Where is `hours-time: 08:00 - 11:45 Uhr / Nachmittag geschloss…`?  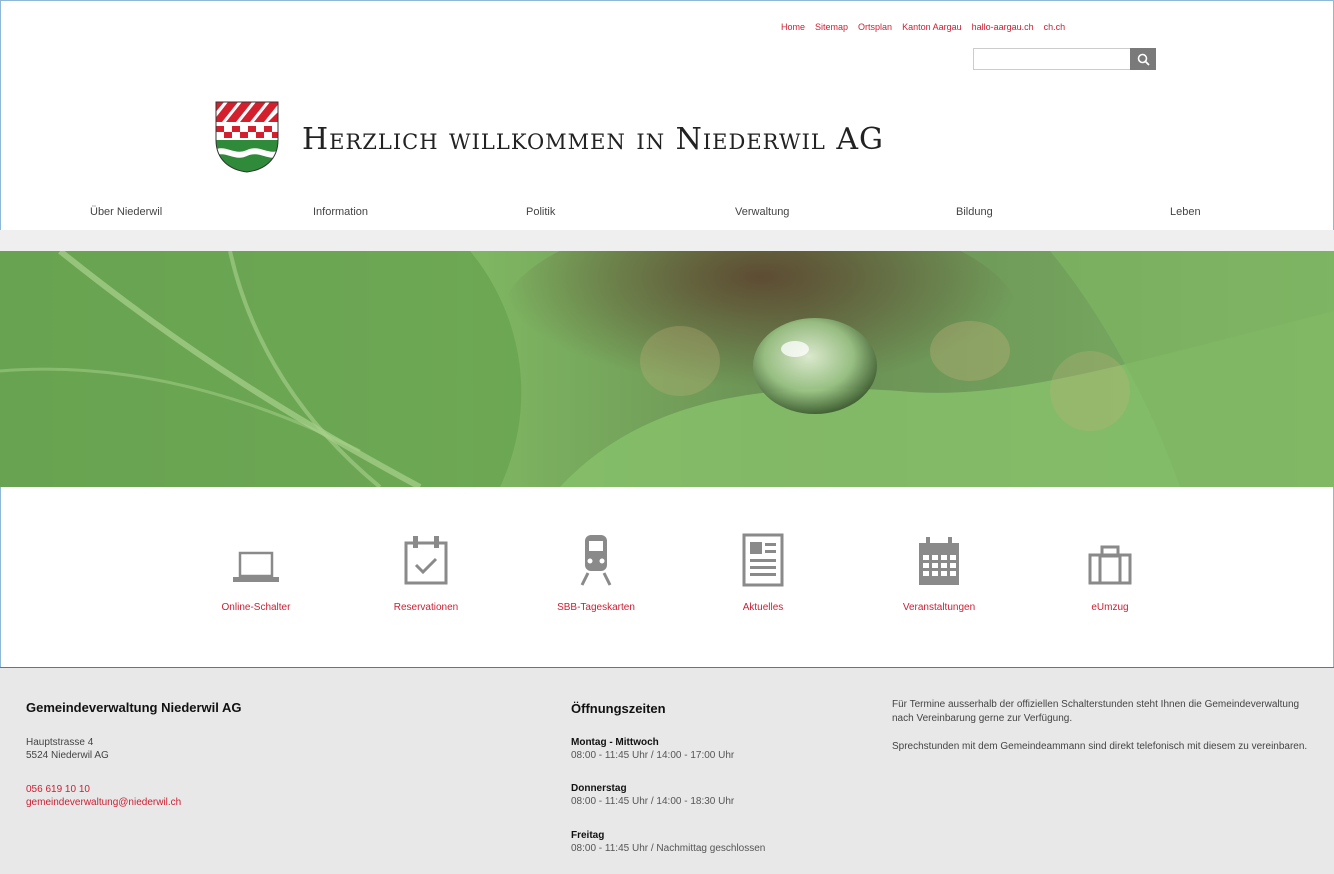 hours-time: 08:00 - 11:45 Uhr / Nachmittag geschloss… is located at coordinates (668, 848).